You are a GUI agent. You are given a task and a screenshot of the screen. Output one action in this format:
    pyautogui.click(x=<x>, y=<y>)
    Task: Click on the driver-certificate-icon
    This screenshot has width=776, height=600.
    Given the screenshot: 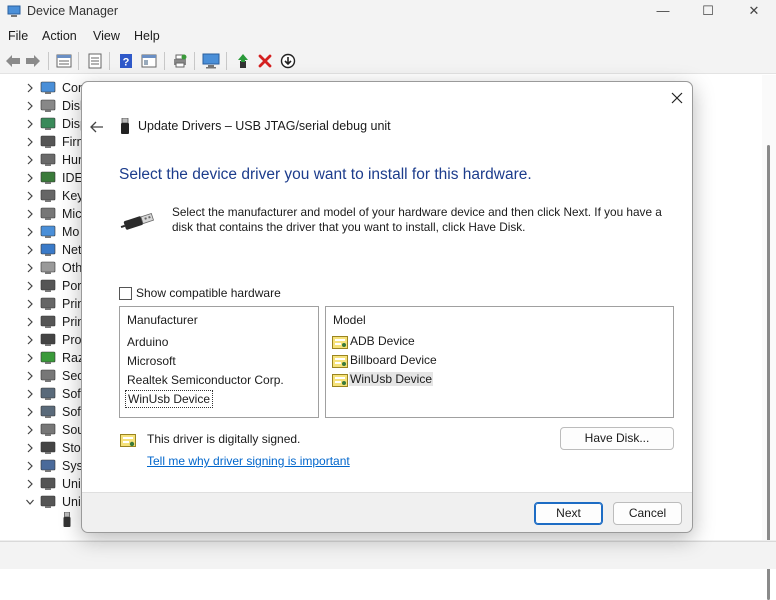 What is the action you would take?
    pyautogui.click(x=340, y=361)
    